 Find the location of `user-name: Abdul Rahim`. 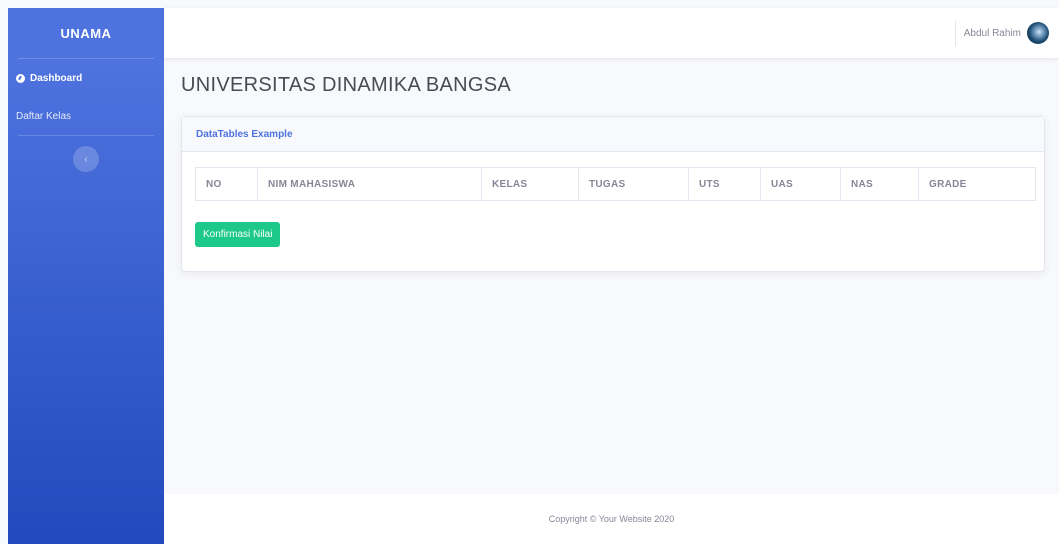

user-name: Abdul Rahim is located at coordinates (992, 33).